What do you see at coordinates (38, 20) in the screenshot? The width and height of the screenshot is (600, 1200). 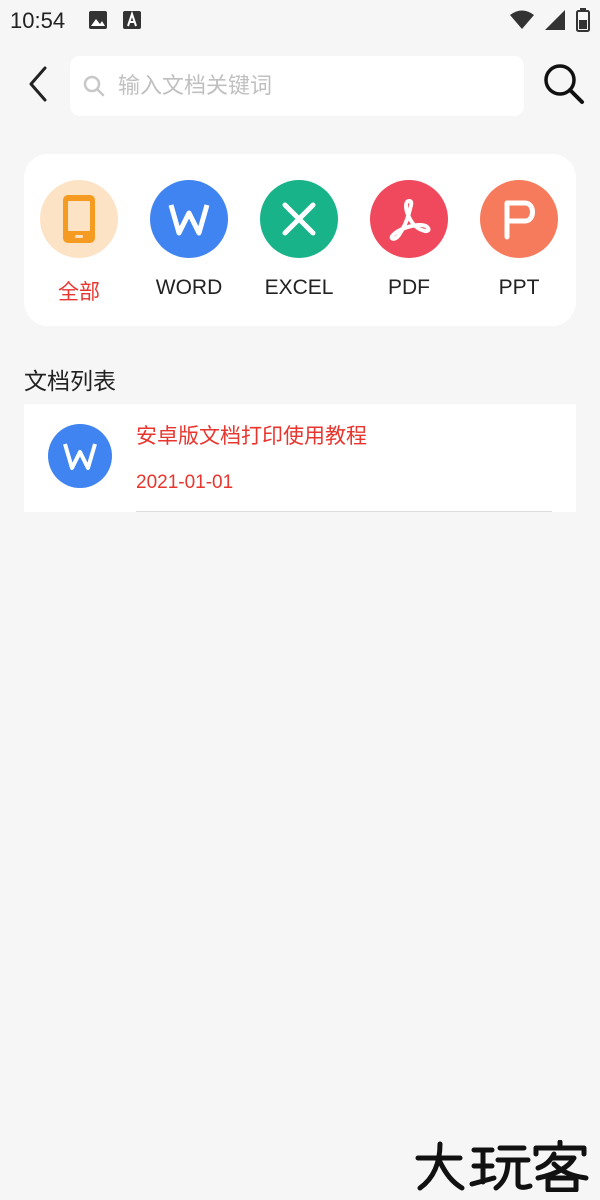 I see `status-time: 10:54` at bounding box center [38, 20].